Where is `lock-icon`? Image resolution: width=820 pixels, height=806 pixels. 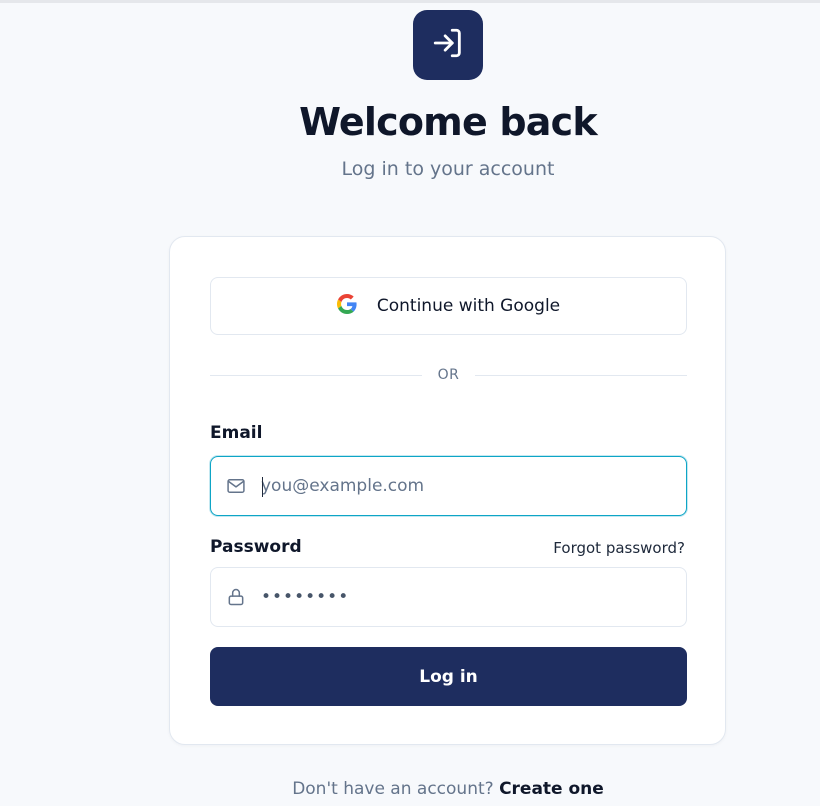
lock-icon is located at coordinates (236, 597).